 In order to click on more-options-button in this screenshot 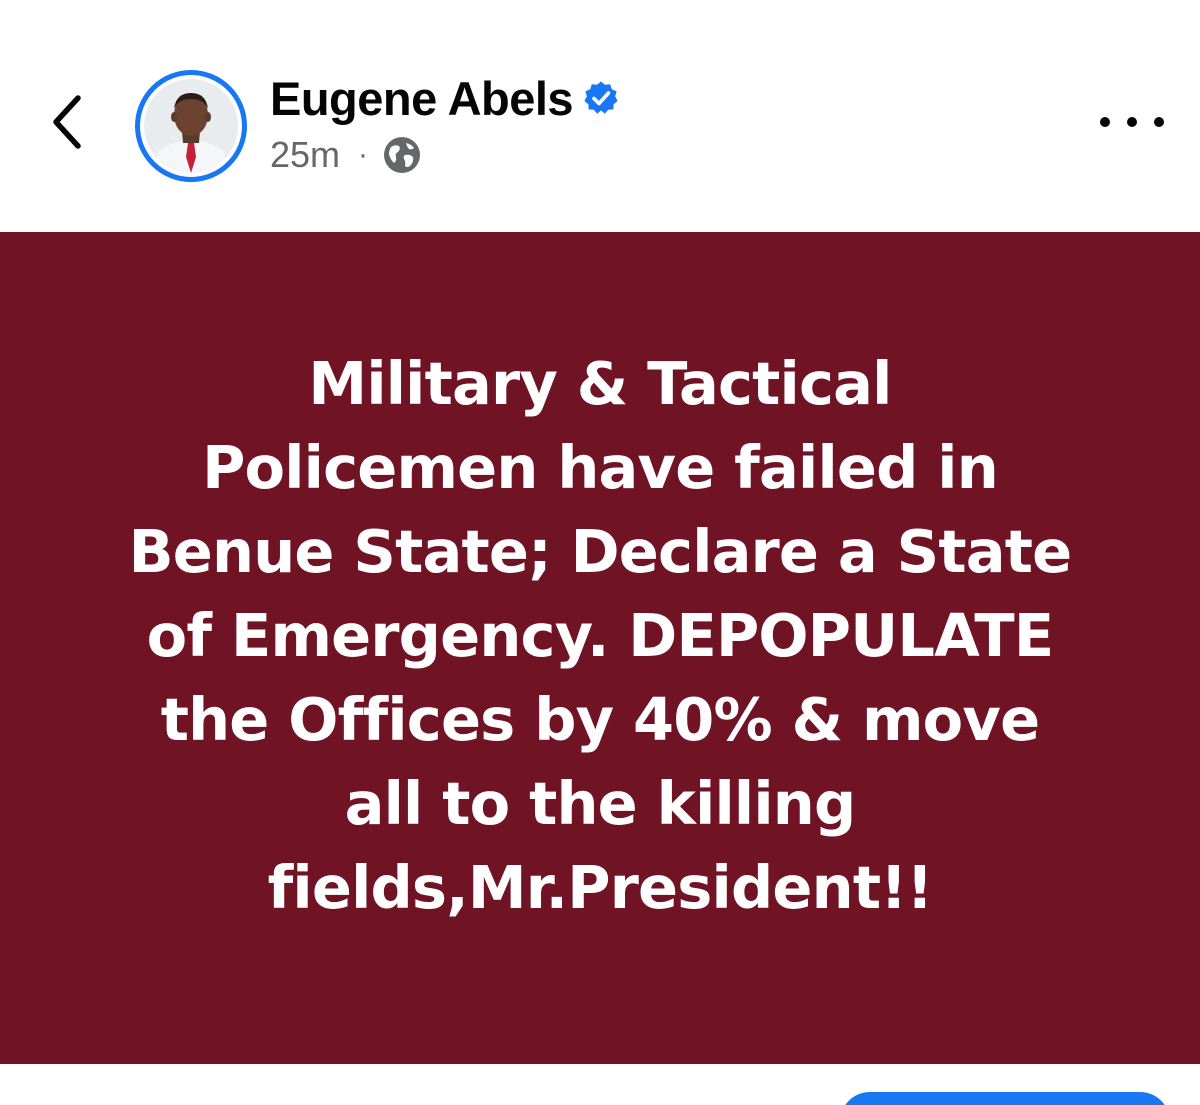, I will do `click(1132, 122)`.